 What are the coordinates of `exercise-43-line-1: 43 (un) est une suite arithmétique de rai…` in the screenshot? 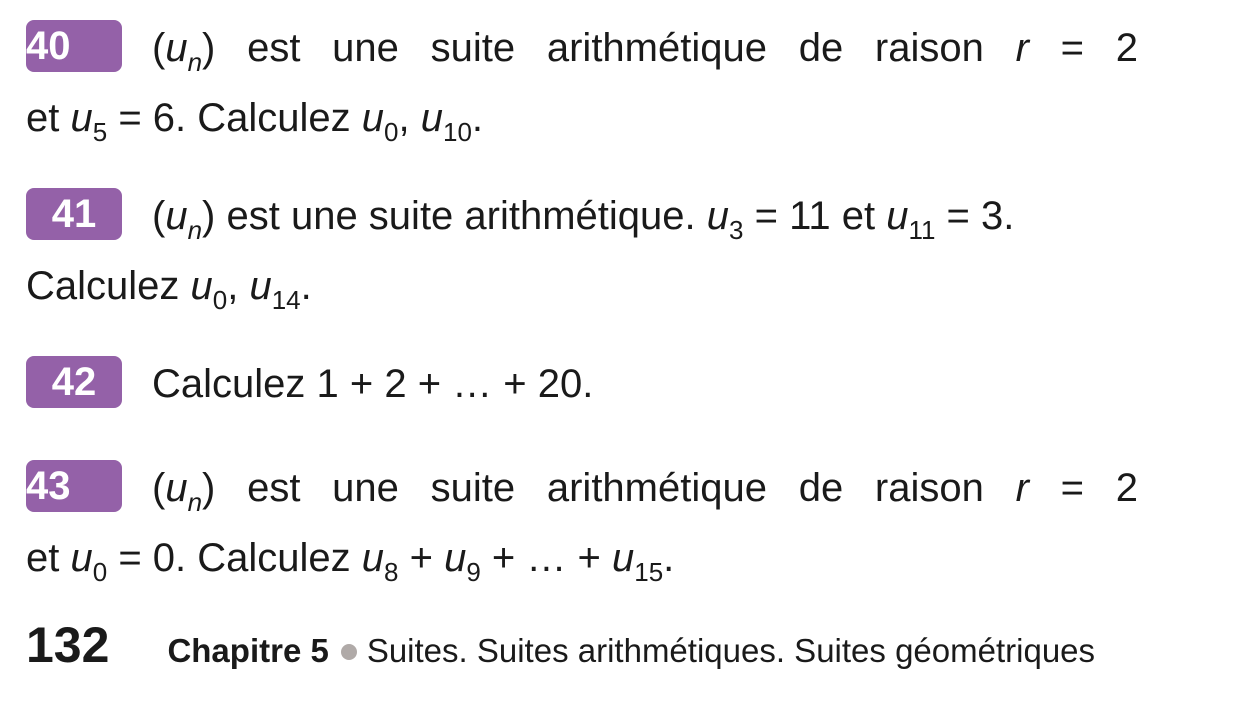 It's located at (582, 488).